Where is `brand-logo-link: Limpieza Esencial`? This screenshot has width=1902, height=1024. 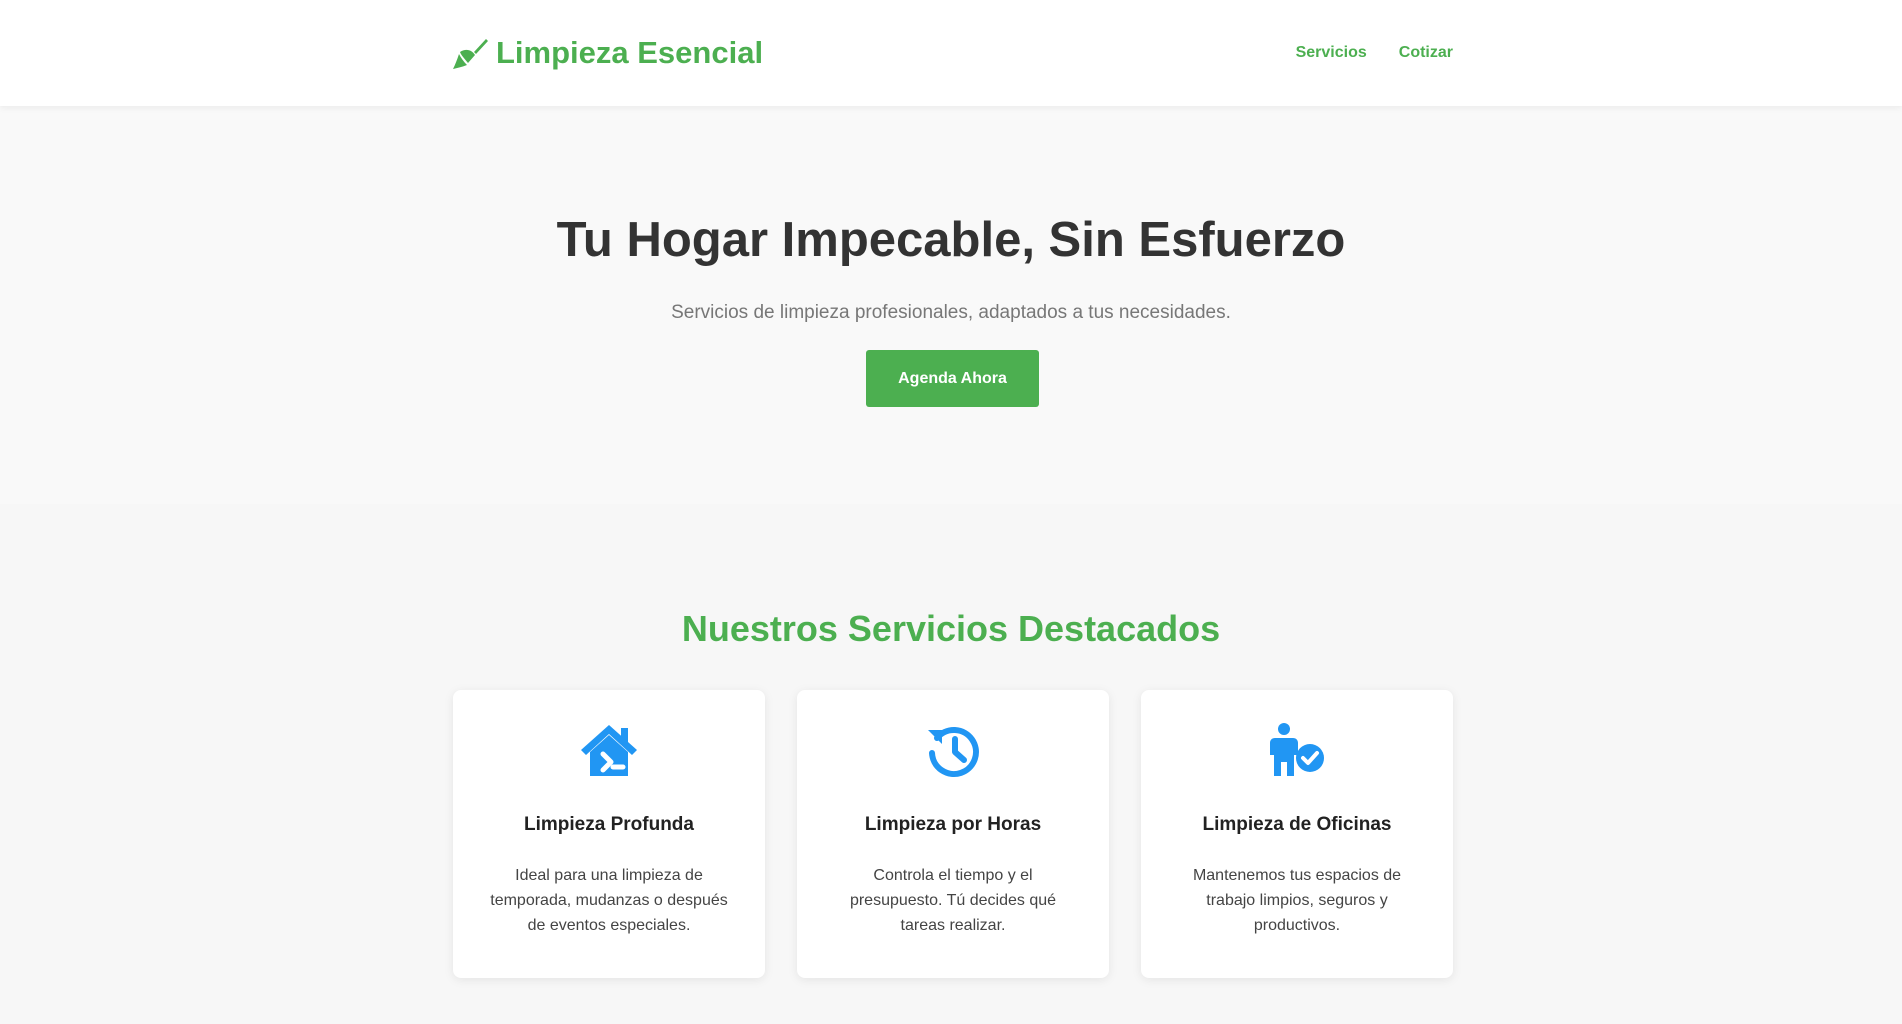
brand-logo-link: Limpieza Esencial is located at coordinates (607, 53).